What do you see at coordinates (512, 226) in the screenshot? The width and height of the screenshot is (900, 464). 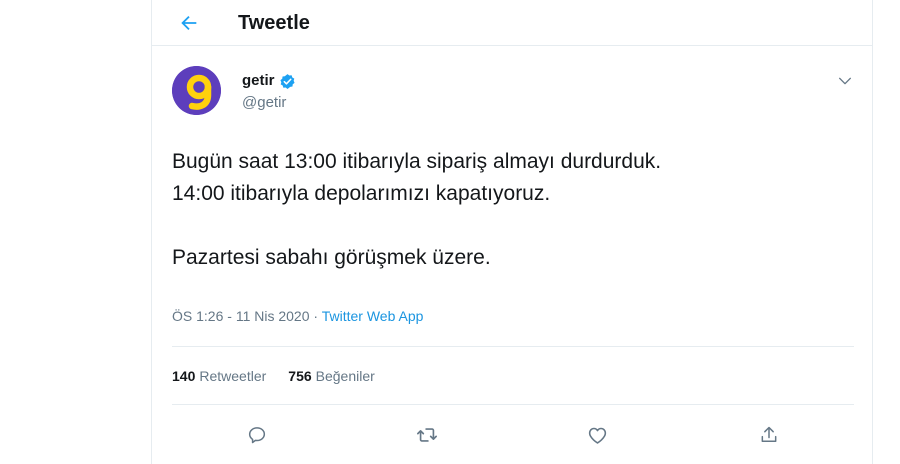 I see `tweet-text-line` at bounding box center [512, 226].